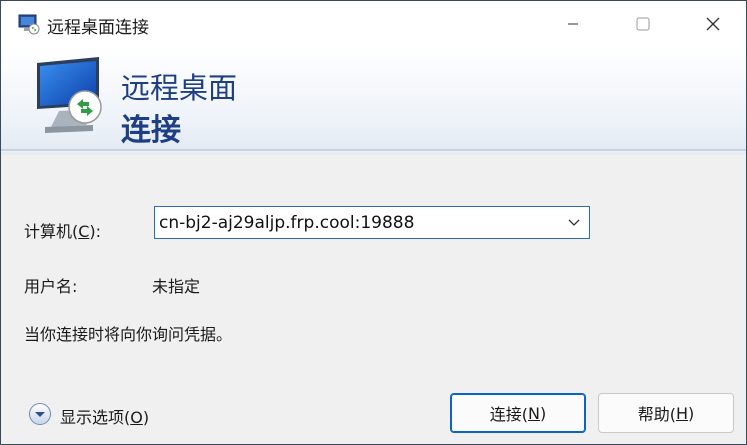 The height and width of the screenshot is (445, 747). Describe the element at coordinates (29, 24) in the screenshot. I see `rdp-app-icon` at that location.